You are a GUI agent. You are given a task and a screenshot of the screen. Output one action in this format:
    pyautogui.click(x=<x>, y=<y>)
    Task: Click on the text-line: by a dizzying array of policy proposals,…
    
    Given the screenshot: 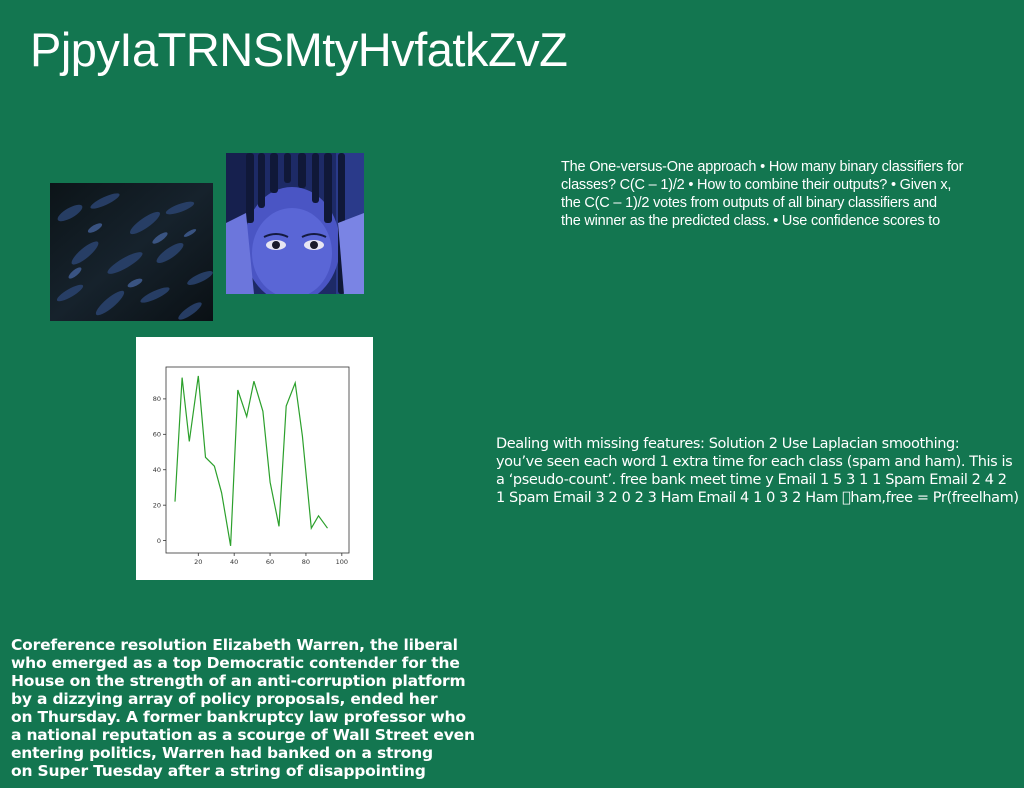 What is the action you would take?
    pyautogui.click(x=224, y=699)
    